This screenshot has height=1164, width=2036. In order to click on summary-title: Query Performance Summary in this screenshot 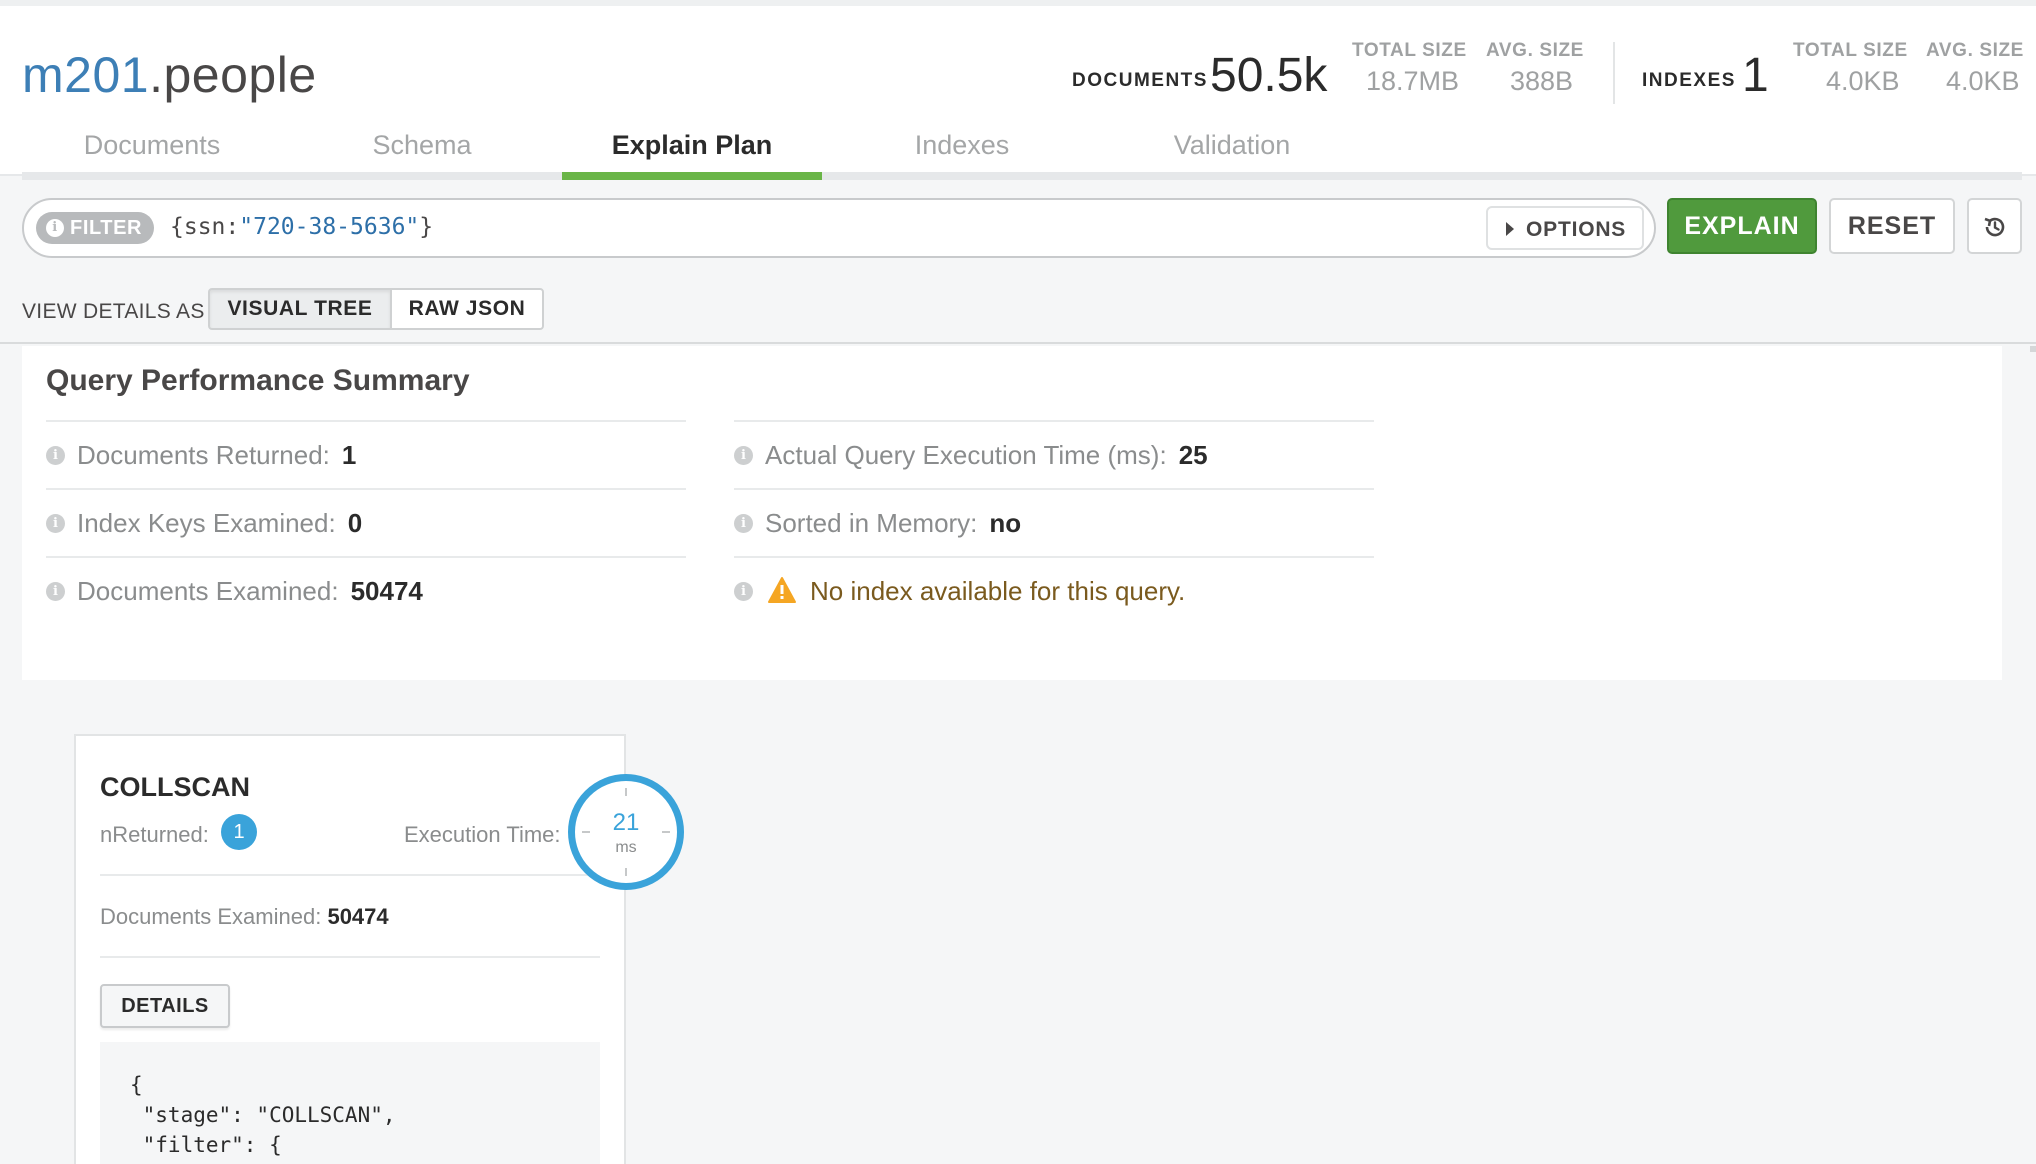, I will do `click(258, 380)`.